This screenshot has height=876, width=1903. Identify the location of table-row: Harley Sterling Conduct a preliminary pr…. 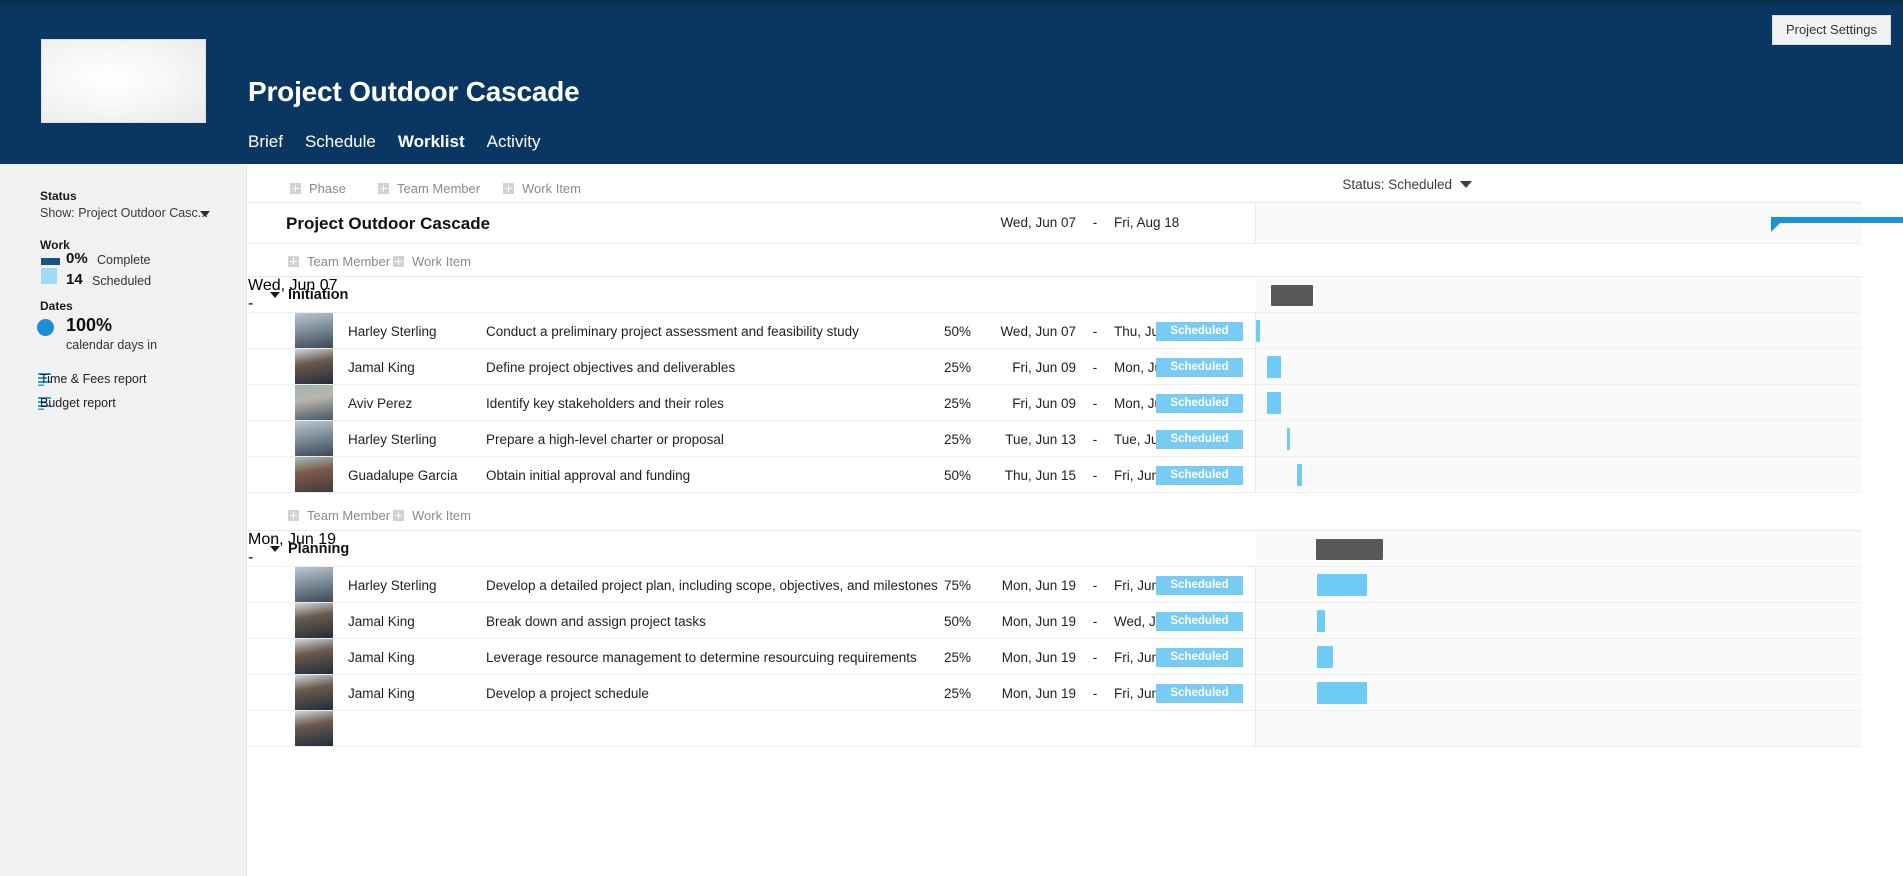
(1054, 331).